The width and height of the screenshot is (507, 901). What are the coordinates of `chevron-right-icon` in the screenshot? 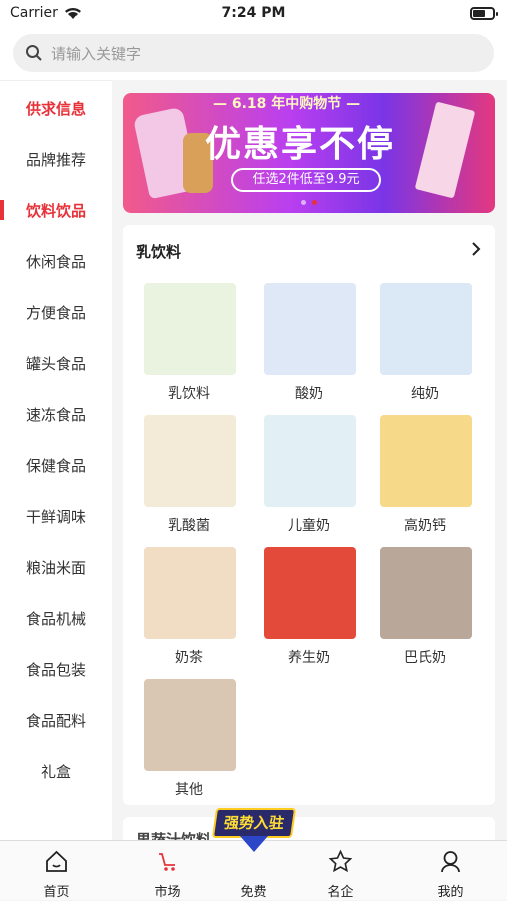 It's located at (476, 251).